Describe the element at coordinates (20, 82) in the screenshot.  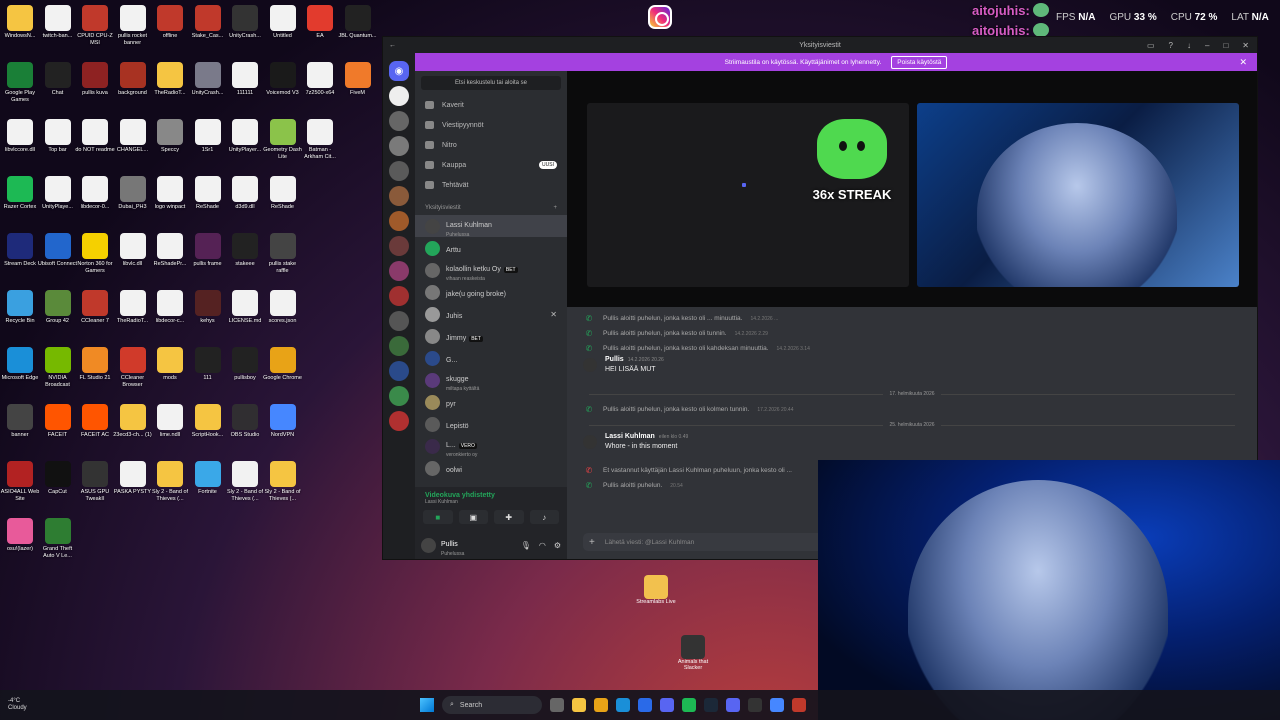
I see `desktop-icon: Google Play Games` at that location.